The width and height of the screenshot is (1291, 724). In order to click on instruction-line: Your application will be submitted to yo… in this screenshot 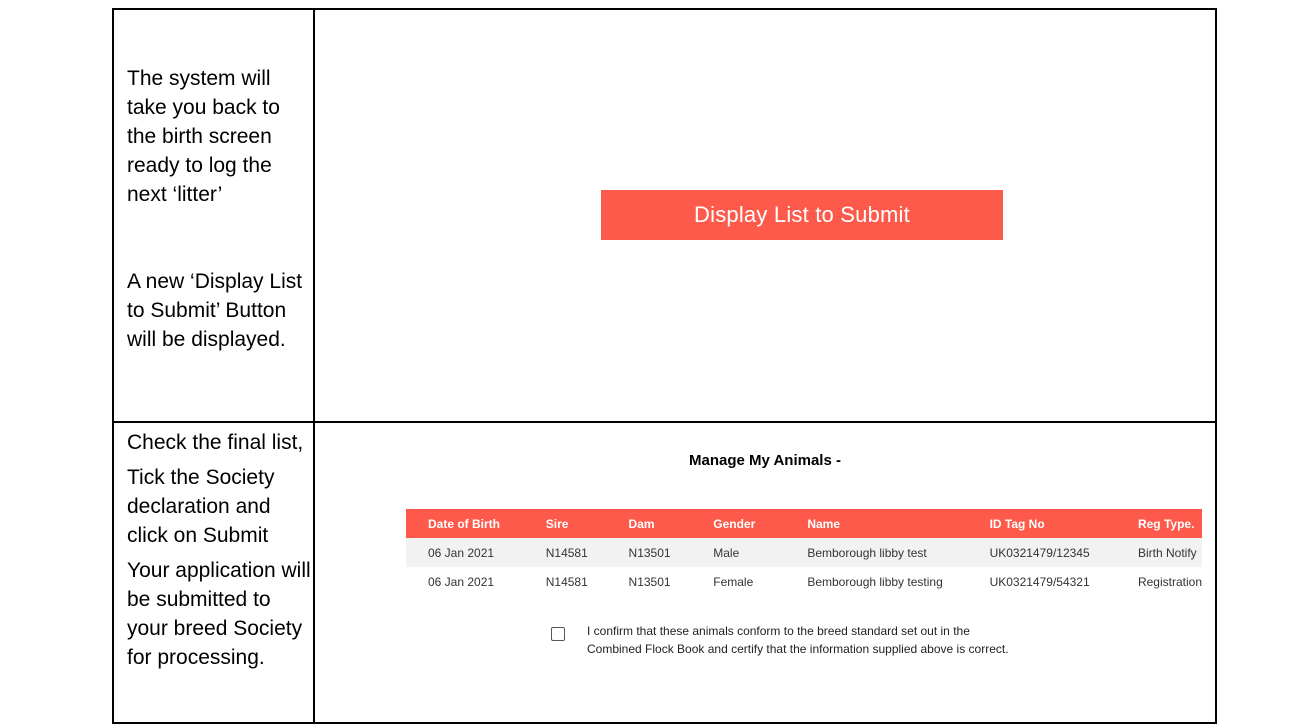, I will do `click(219, 614)`.